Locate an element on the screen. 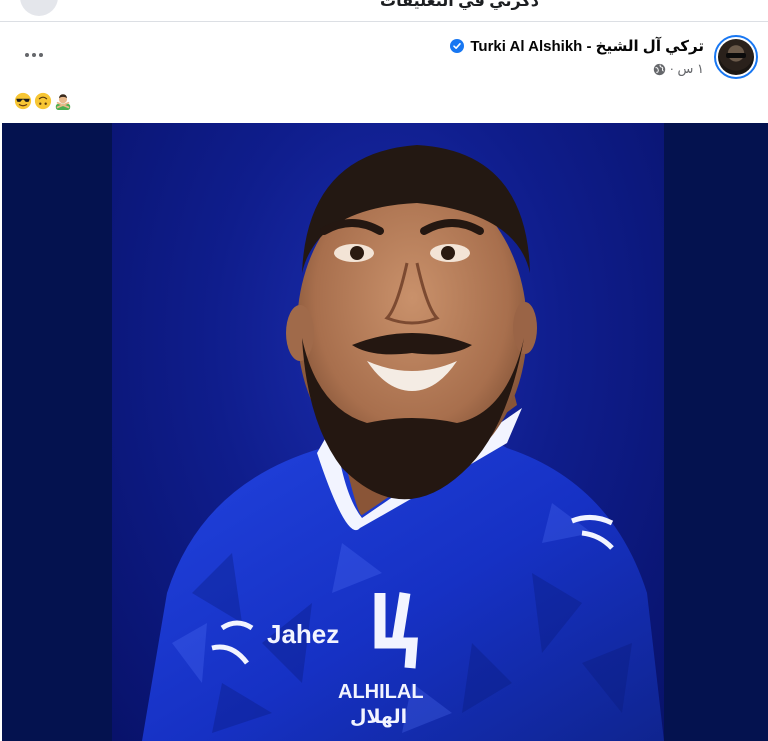 Image resolution: width=768 pixels, height=741 pixels. author-line: Turki Al Alshikh - تركي آل الشيخ is located at coordinates (577, 46).